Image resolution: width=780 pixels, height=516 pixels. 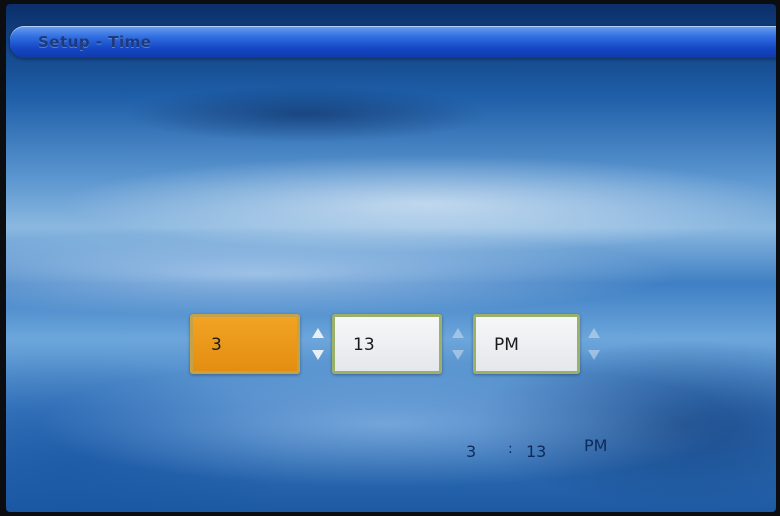 I want to click on readout-meridiem: PM, so click(x=596, y=445).